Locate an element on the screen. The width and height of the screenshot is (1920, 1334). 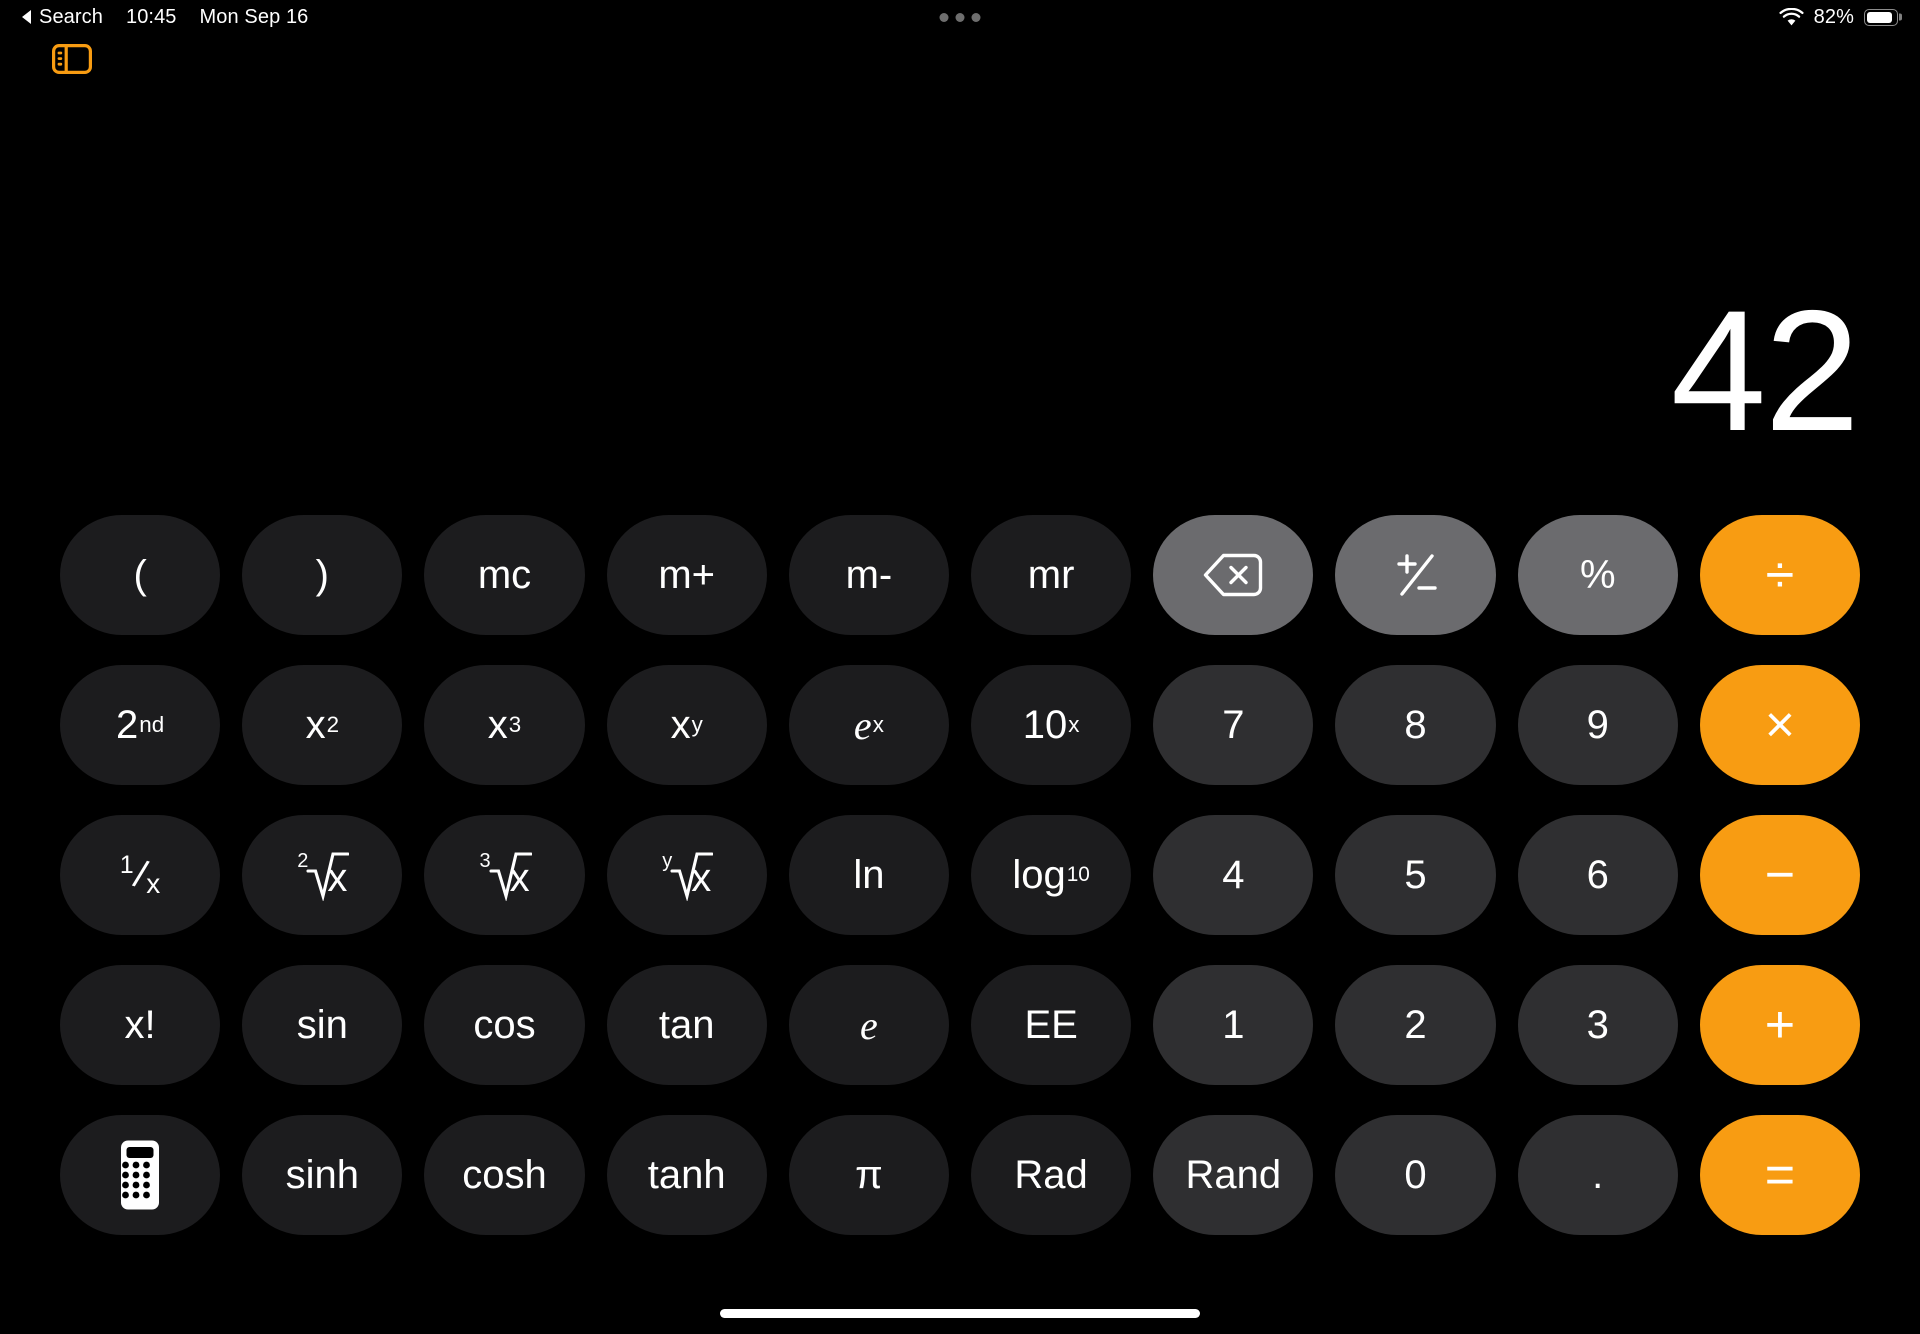
key-label: x! is located at coordinates (140, 1024).